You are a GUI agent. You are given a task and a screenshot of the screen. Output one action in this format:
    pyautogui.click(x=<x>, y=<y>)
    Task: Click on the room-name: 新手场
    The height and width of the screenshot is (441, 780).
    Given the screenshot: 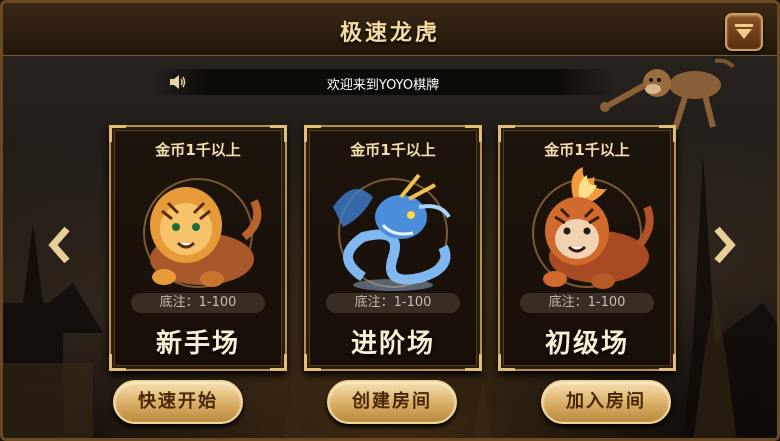 What is the action you would take?
    pyautogui.click(x=197, y=344)
    